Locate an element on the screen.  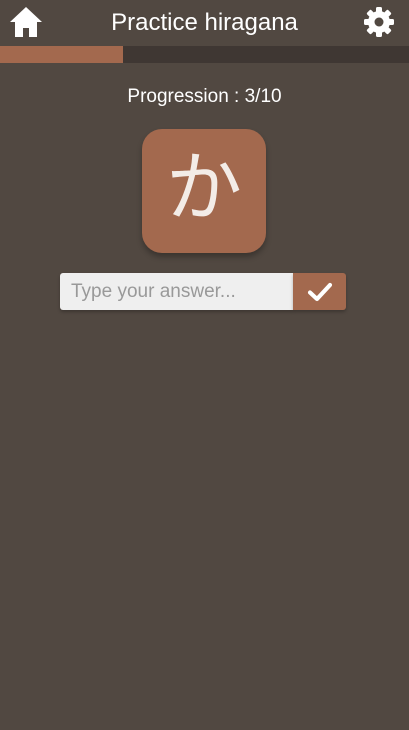
progress-bar-fill is located at coordinates (61, 54).